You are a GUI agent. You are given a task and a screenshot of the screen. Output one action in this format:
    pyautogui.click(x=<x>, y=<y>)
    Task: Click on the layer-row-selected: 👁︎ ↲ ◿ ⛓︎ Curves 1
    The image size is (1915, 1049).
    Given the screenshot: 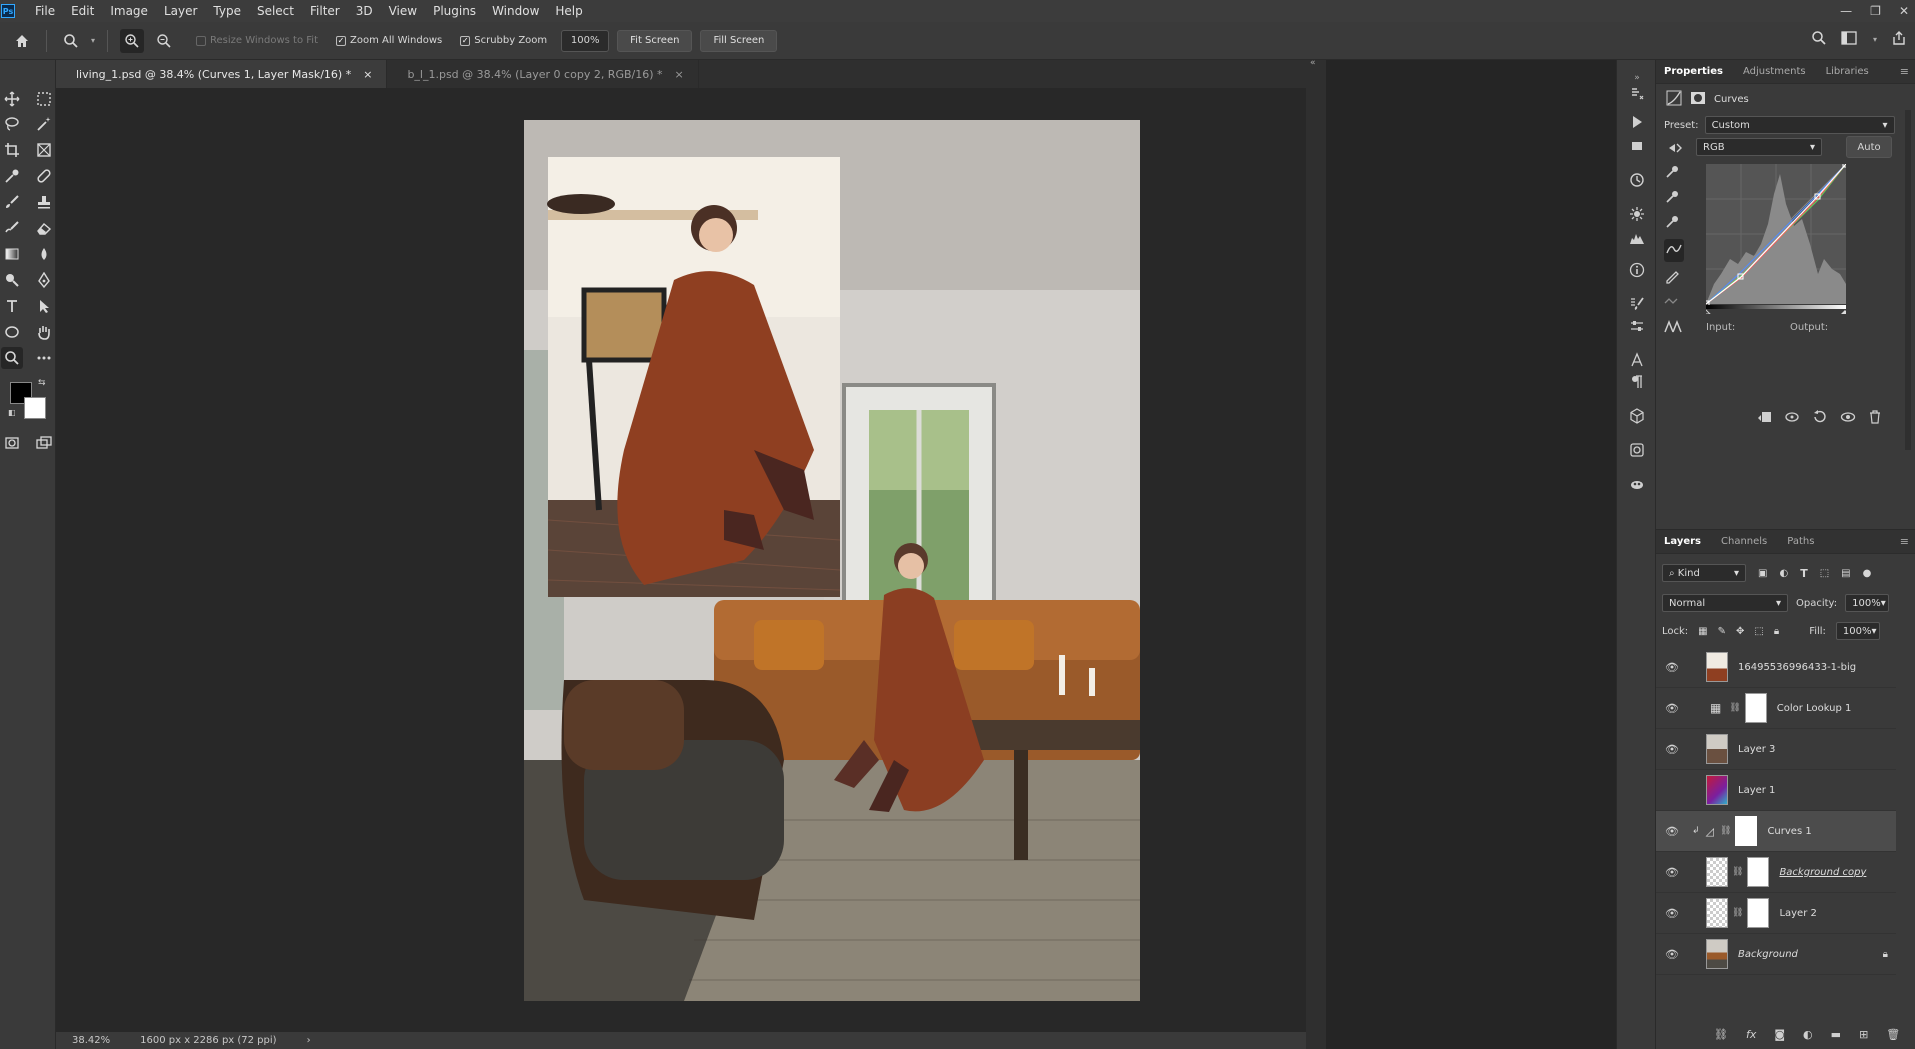 What is the action you would take?
    pyautogui.click(x=1776, y=831)
    